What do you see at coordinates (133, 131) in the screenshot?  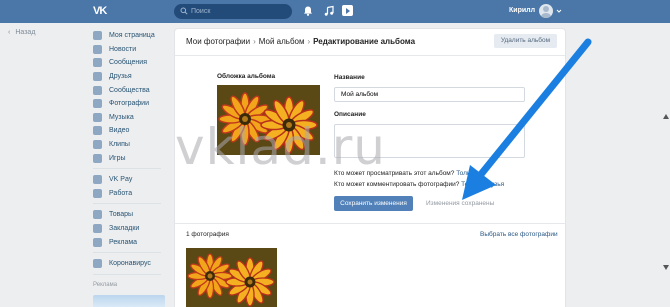 I see `sidebar-item-video: Видео` at bounding box center [133, 131].